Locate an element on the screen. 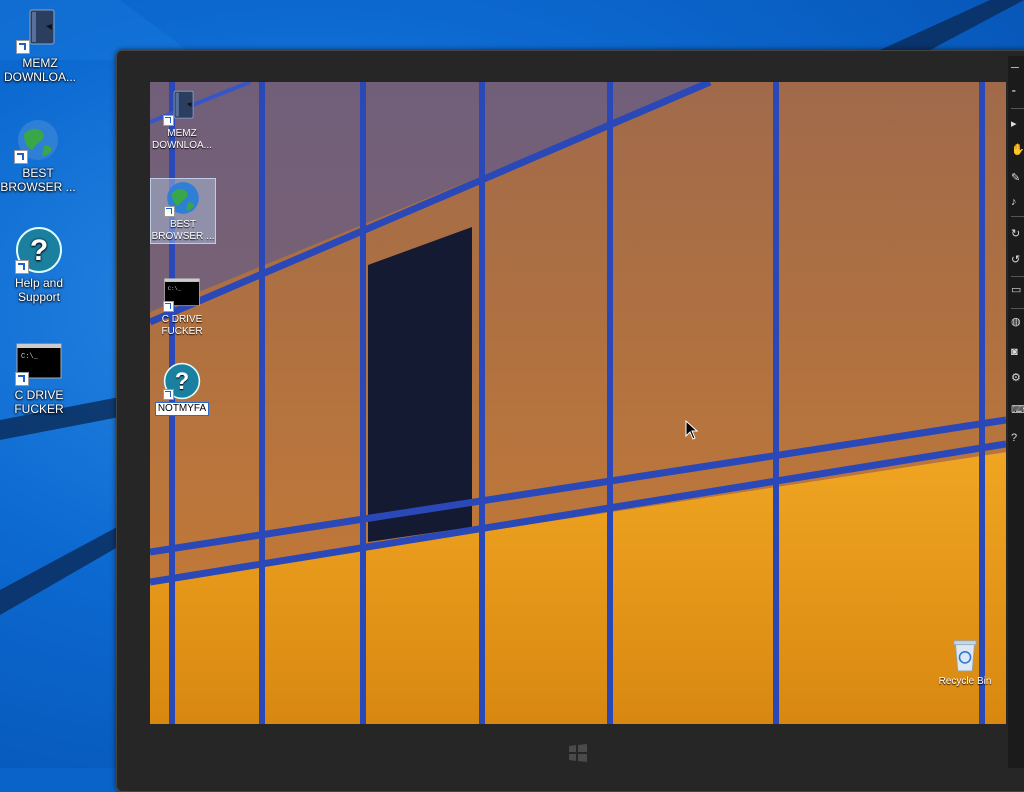  rotate-alt-icon: ↺ is located at coordinates (1017, 260).